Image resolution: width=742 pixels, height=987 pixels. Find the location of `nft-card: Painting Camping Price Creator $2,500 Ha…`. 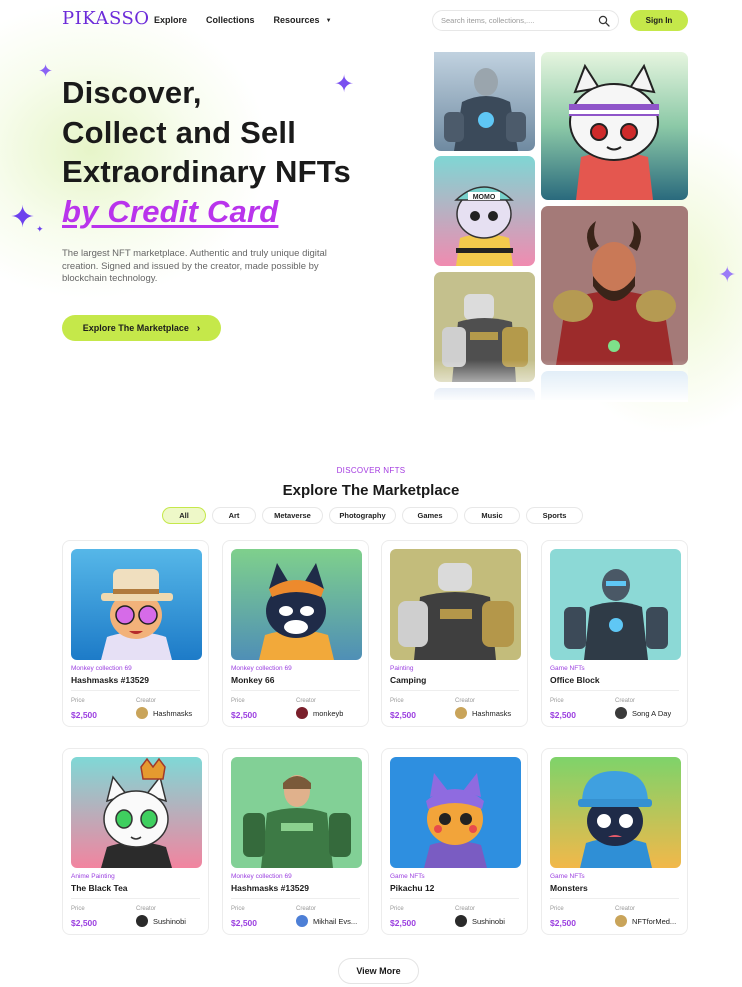

nft-card: Painting Camping Price Creator $2,500 Ha… is located at coordinates (454, 633).